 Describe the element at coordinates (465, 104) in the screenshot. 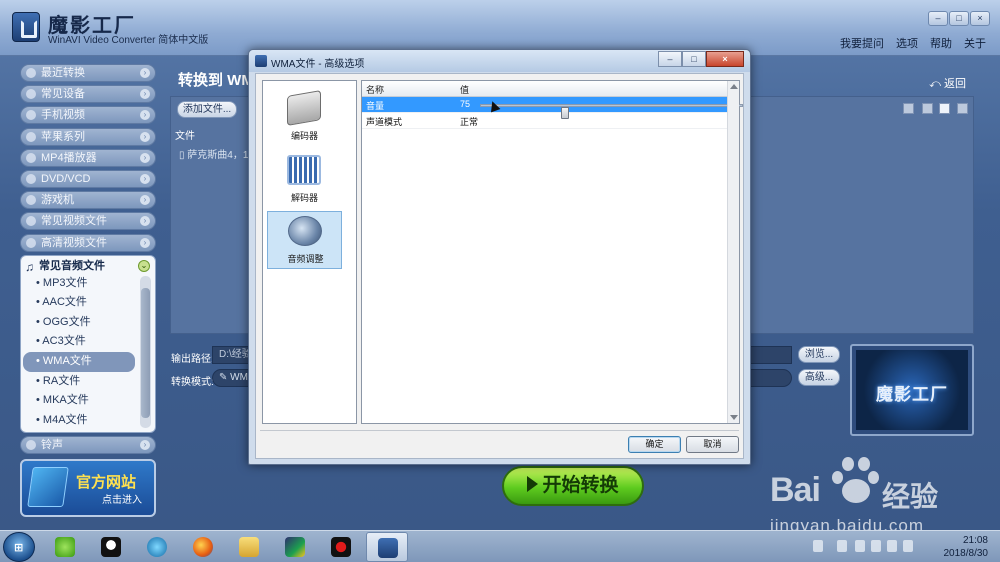

I see `volume-value: 75` at that location.